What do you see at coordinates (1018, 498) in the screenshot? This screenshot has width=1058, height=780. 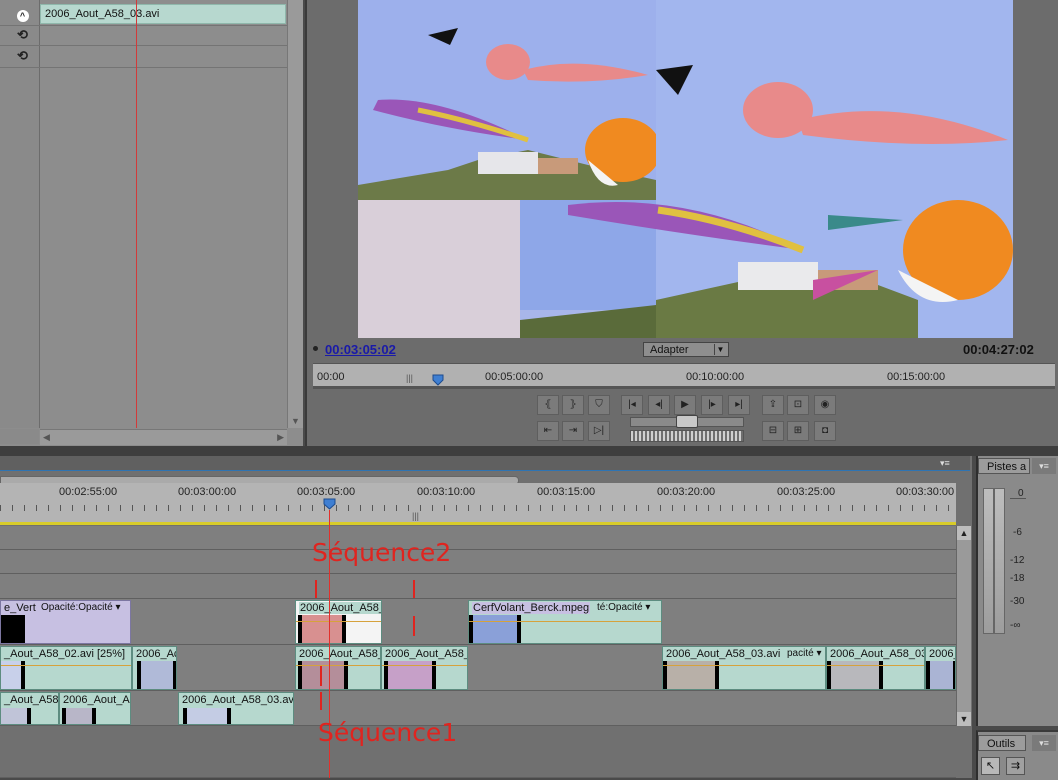 I see `meter-scale-tick` at bounding box center [1018, 498].